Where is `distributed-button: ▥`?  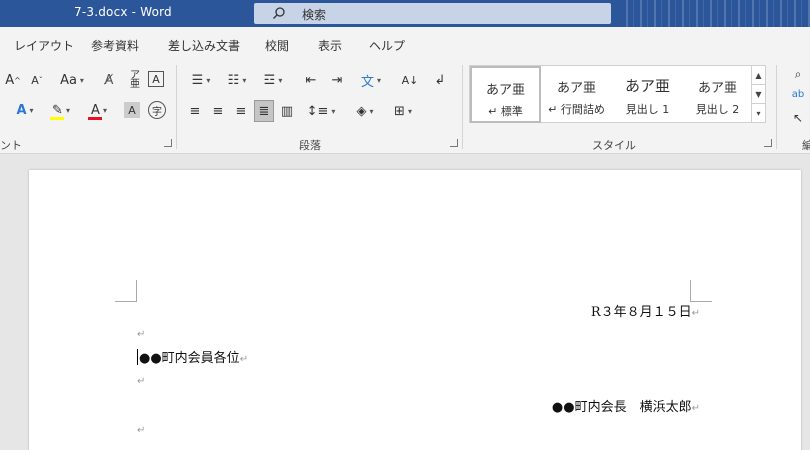
distributed-button: ▥ is located at coordinates (287, 111).